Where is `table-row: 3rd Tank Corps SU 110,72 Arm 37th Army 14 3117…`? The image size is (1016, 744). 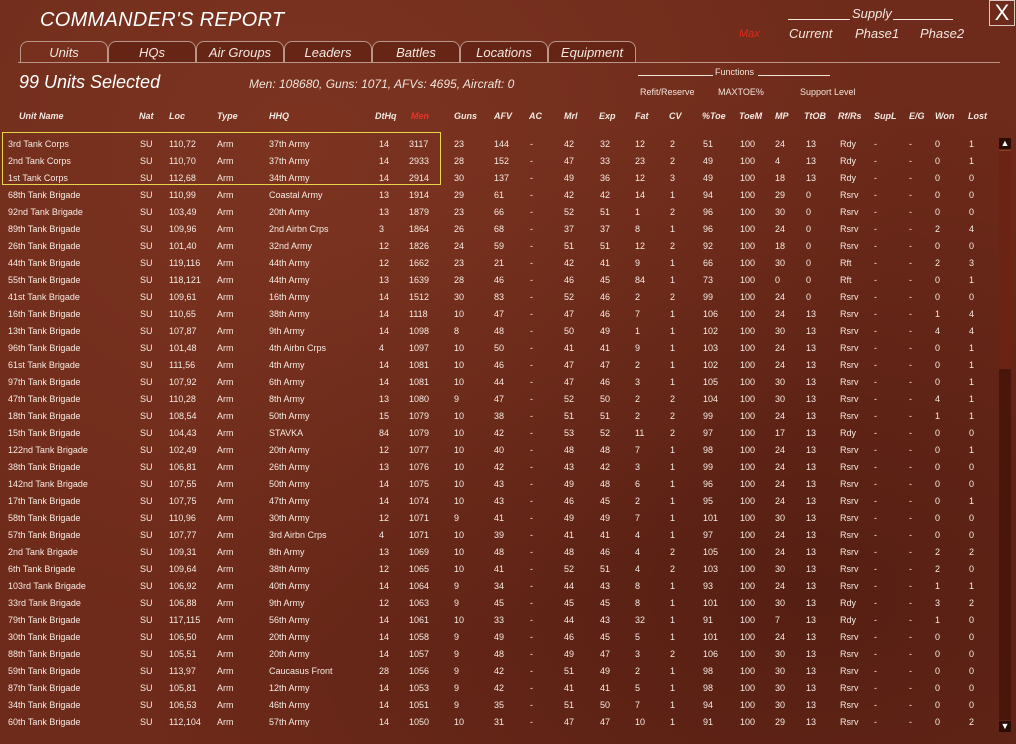
table-row: 3rd Tank Corps SU 110,72 Arm 37th Army 14 3117… is located at coordinates (497, 144).